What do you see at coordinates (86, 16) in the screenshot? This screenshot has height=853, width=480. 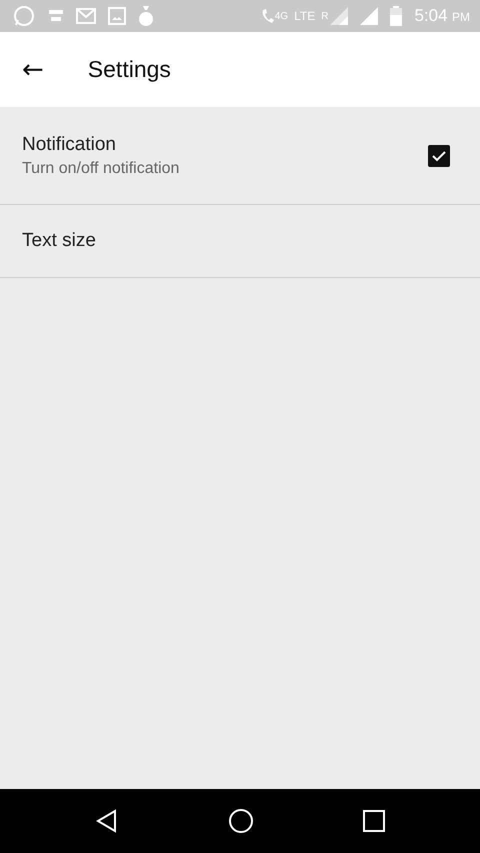 I see `mail-icon` at bounding box center [86, 16].